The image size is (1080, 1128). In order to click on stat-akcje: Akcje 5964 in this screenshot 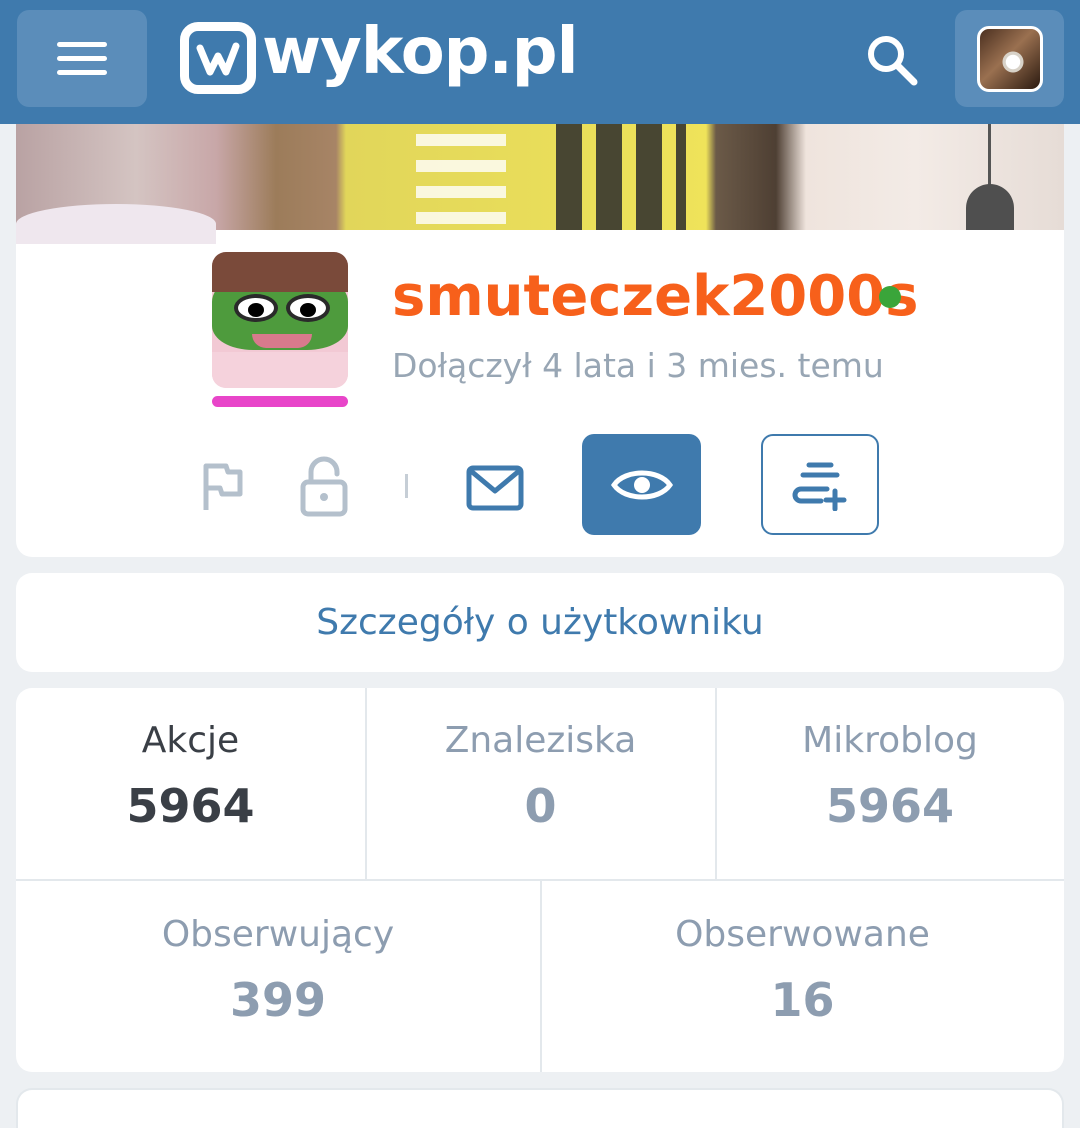, I will do `click(190, 791)`.